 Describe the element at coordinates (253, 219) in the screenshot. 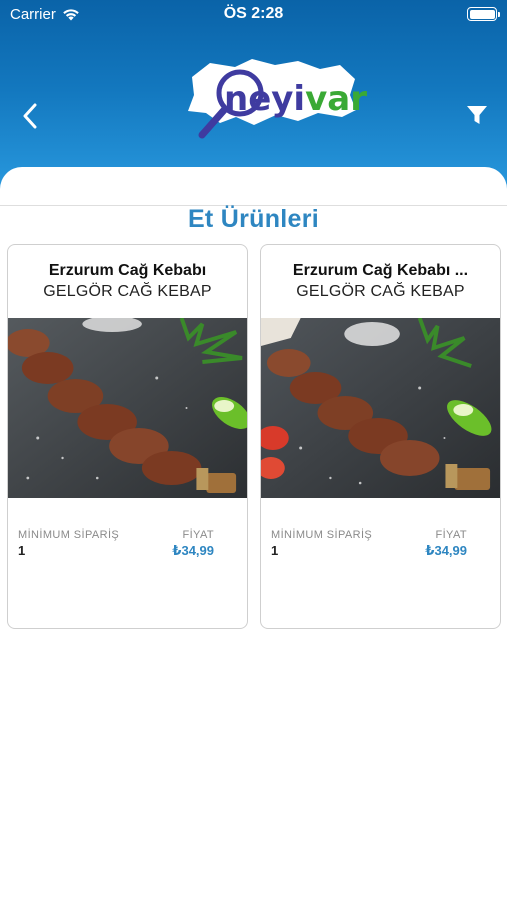

I see `section-title: Et Ürünleri` at that location.